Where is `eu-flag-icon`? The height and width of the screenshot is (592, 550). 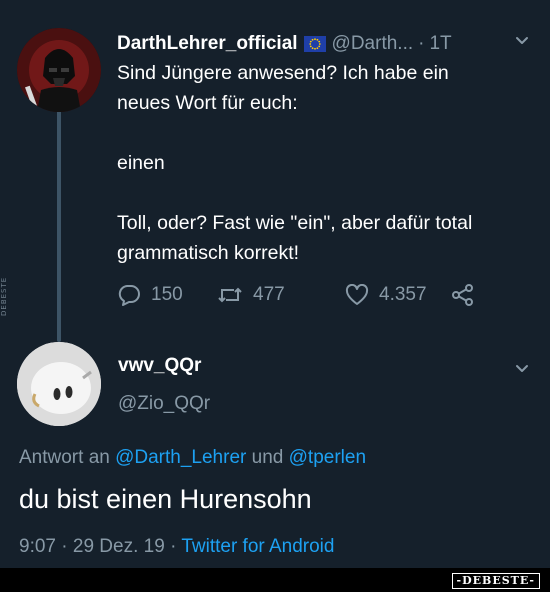
eu-flag-icon is located at coordinates (314, 44).